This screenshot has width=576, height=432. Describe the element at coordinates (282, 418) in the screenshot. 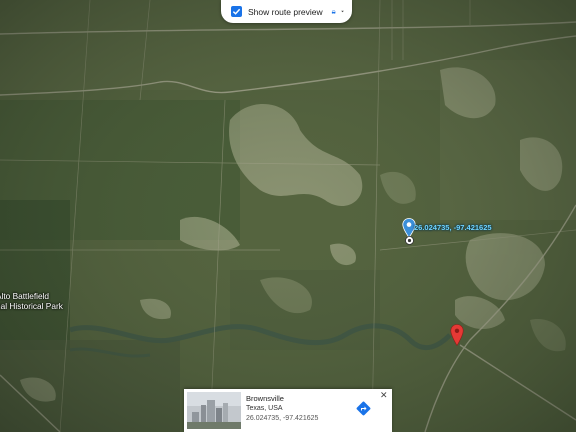

I see `place-coordinates: 26.024735, -97.421625` at that location.